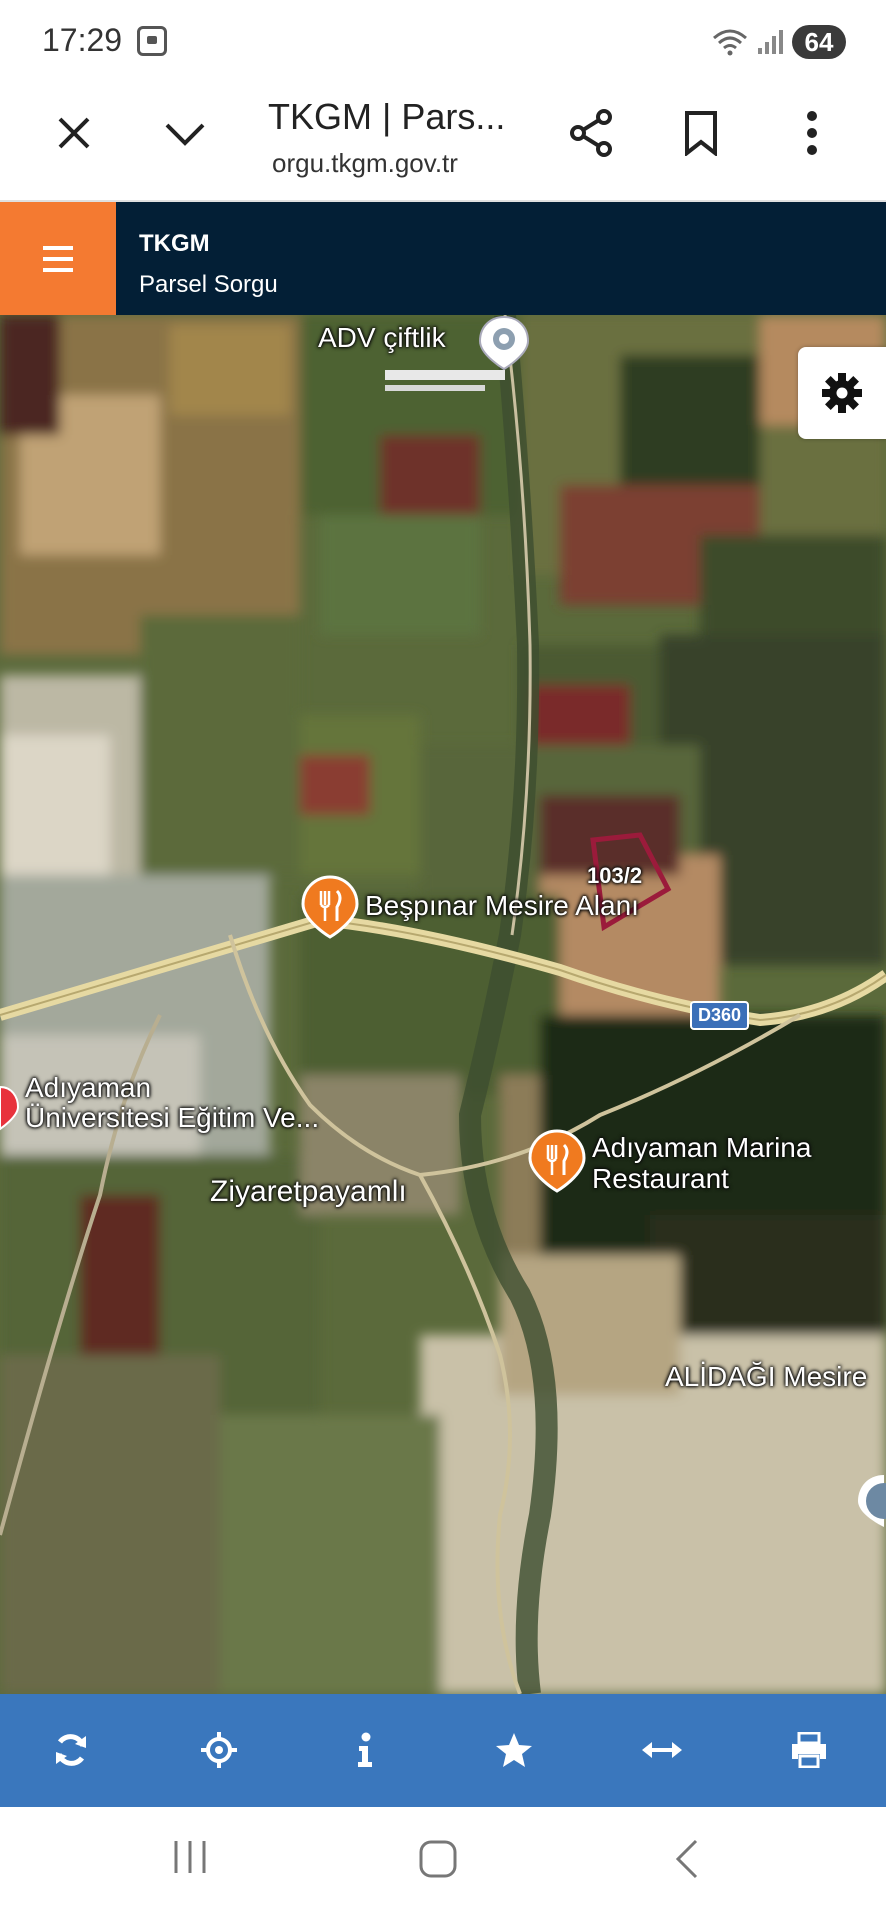 This screenshot has width=886, height=1920. Describe the element at coordinates (438, 1861) in the screenshot. I see `home-icon` at that location.